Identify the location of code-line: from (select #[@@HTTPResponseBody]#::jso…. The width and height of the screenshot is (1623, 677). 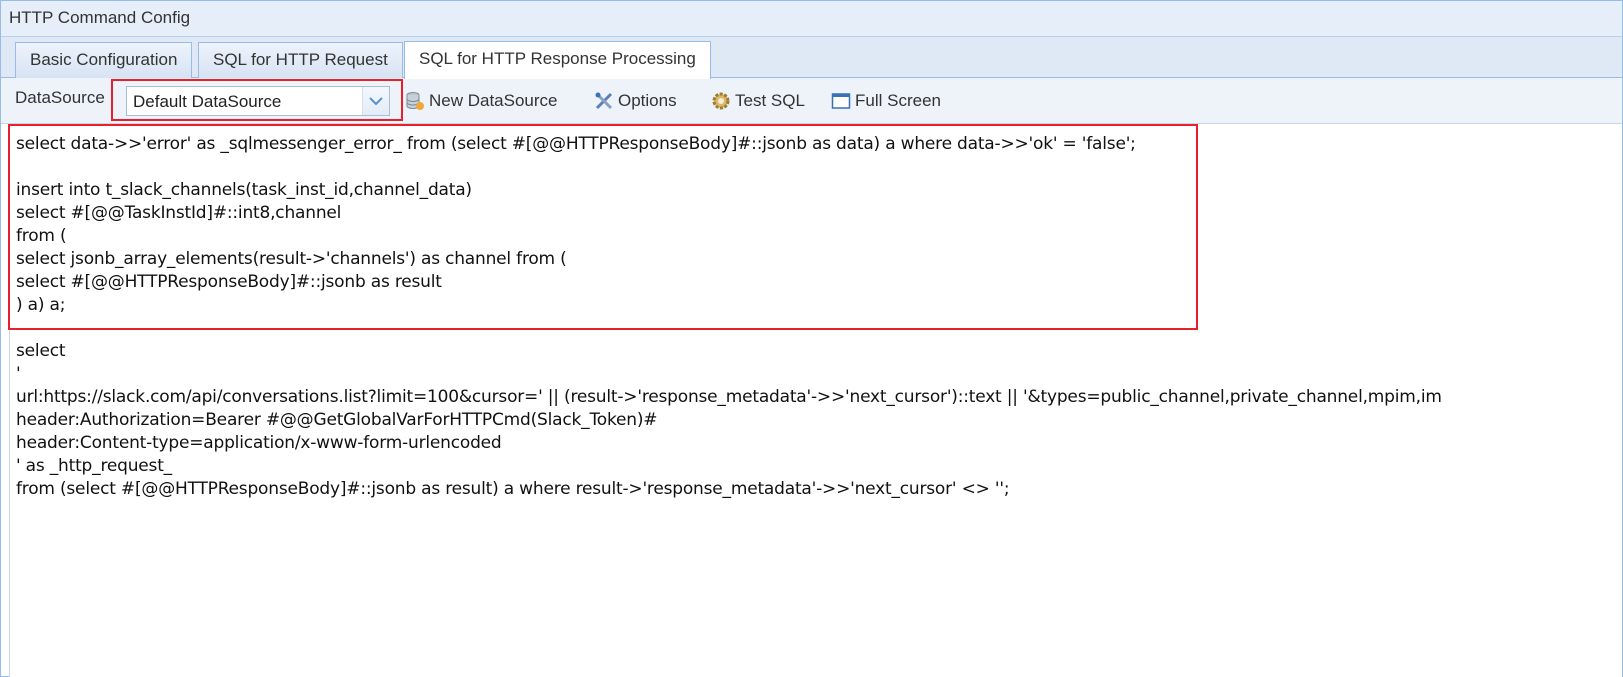
(513, 489).